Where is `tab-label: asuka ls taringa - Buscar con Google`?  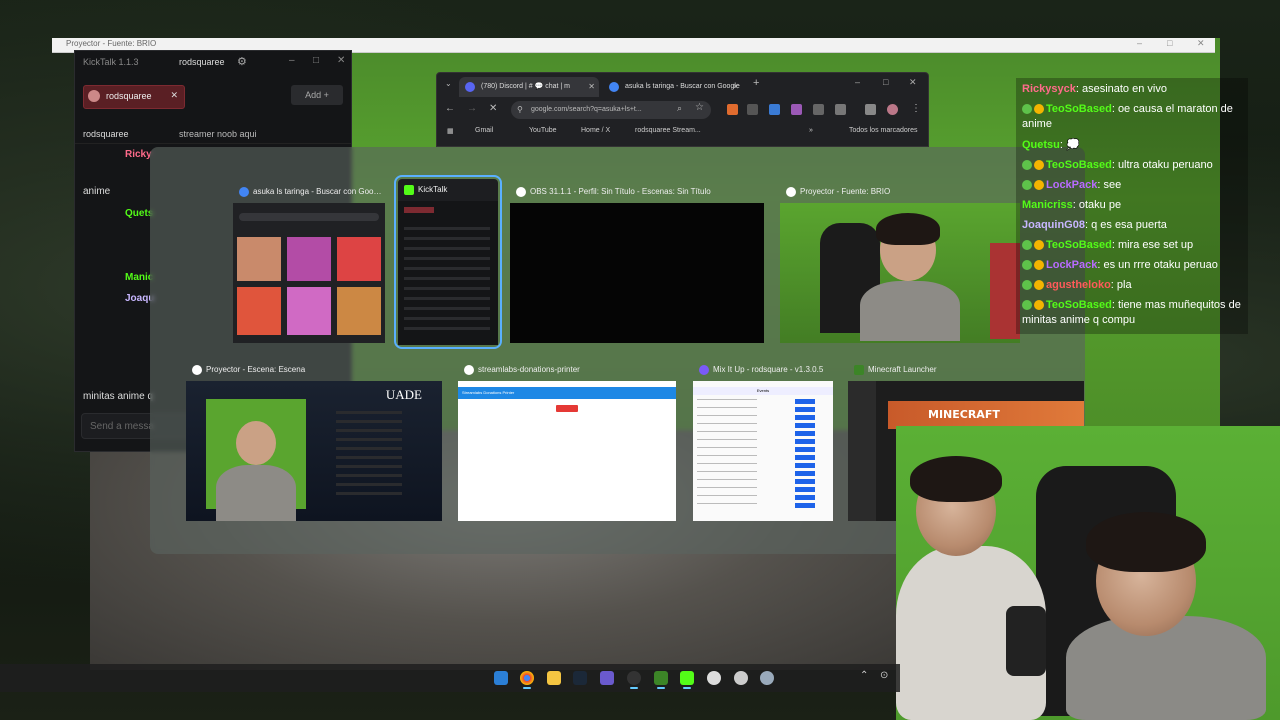
tab-label: asuka ls taringa - Buscar con Google is located at coordinates (682, 86).